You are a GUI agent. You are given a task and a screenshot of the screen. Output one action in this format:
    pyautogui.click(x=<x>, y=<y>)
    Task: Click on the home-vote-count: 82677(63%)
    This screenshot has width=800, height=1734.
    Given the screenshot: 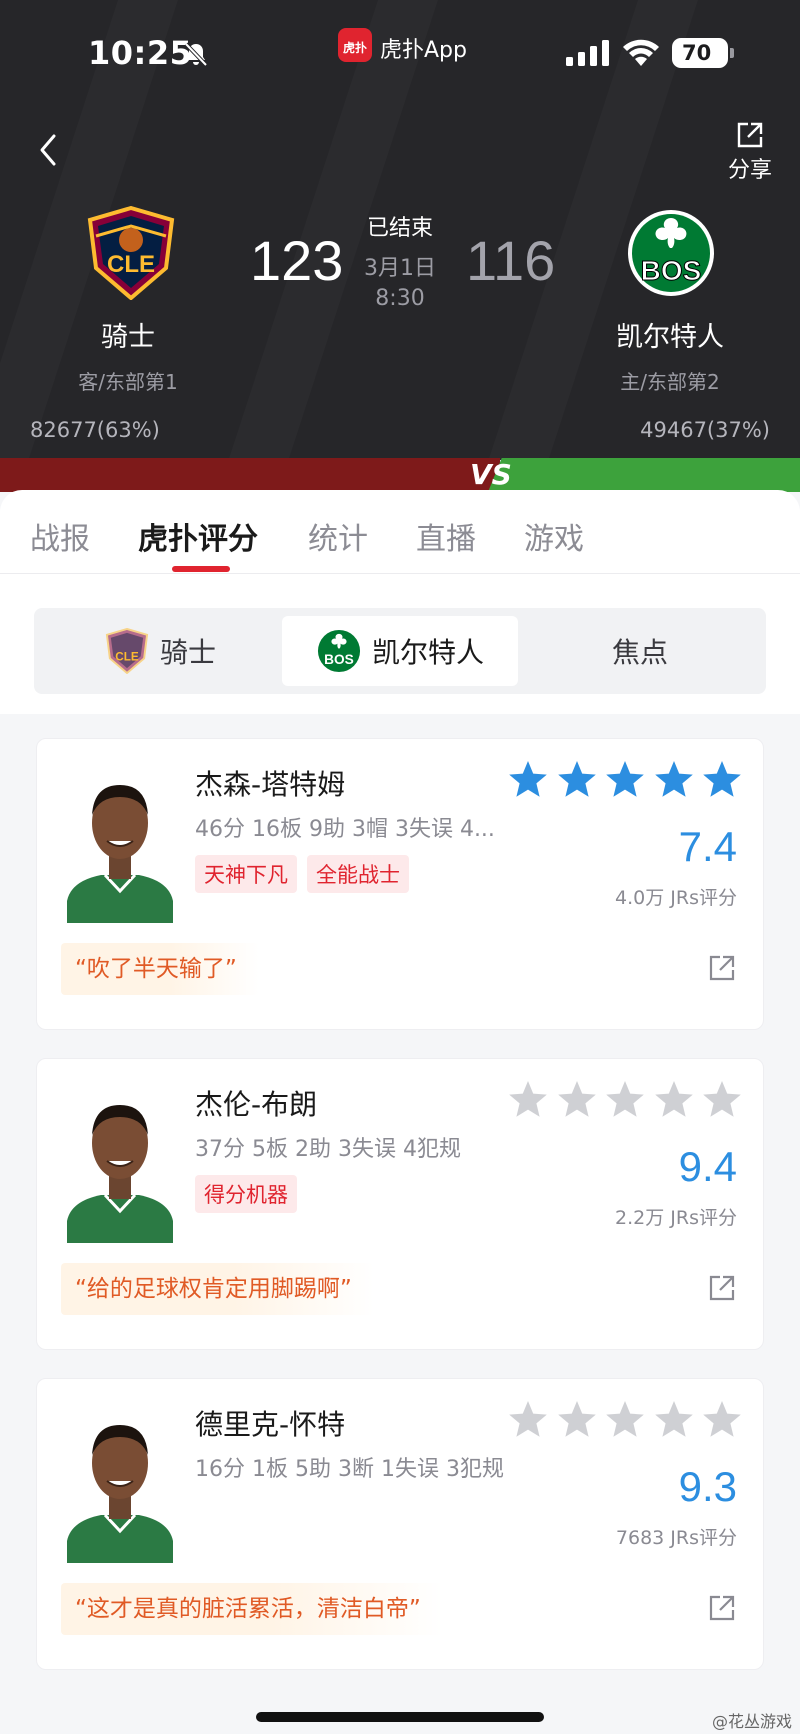 What is the action you would take?
    pyautogui.click(x=95, y=430)
    